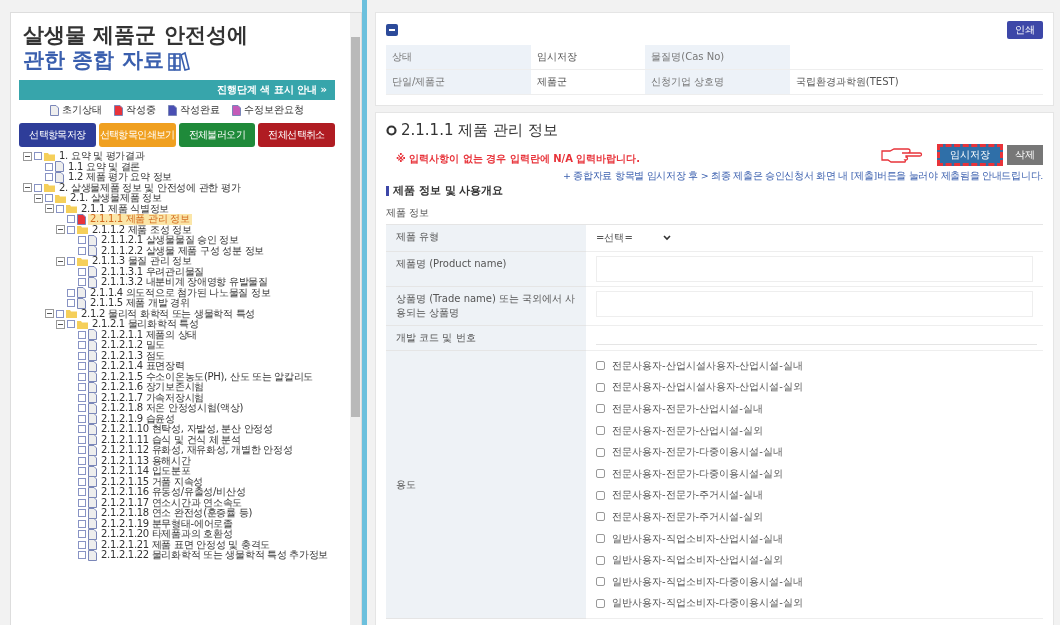  Describe the element at coordinates (1025, 155) in the screenshot. I see `delete-button: 삭제` at that location.